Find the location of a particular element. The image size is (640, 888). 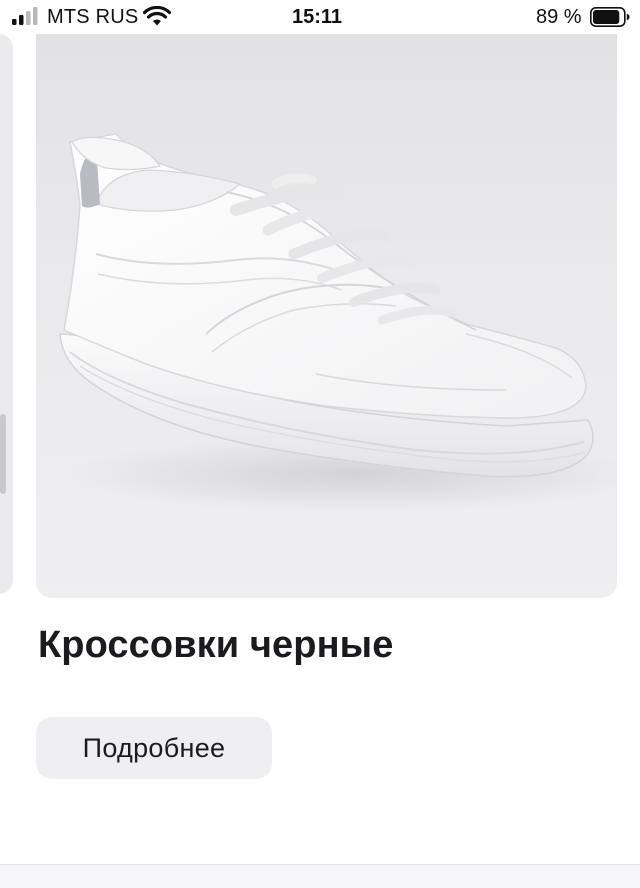

battery-icon is located at coordinates (610, 17).